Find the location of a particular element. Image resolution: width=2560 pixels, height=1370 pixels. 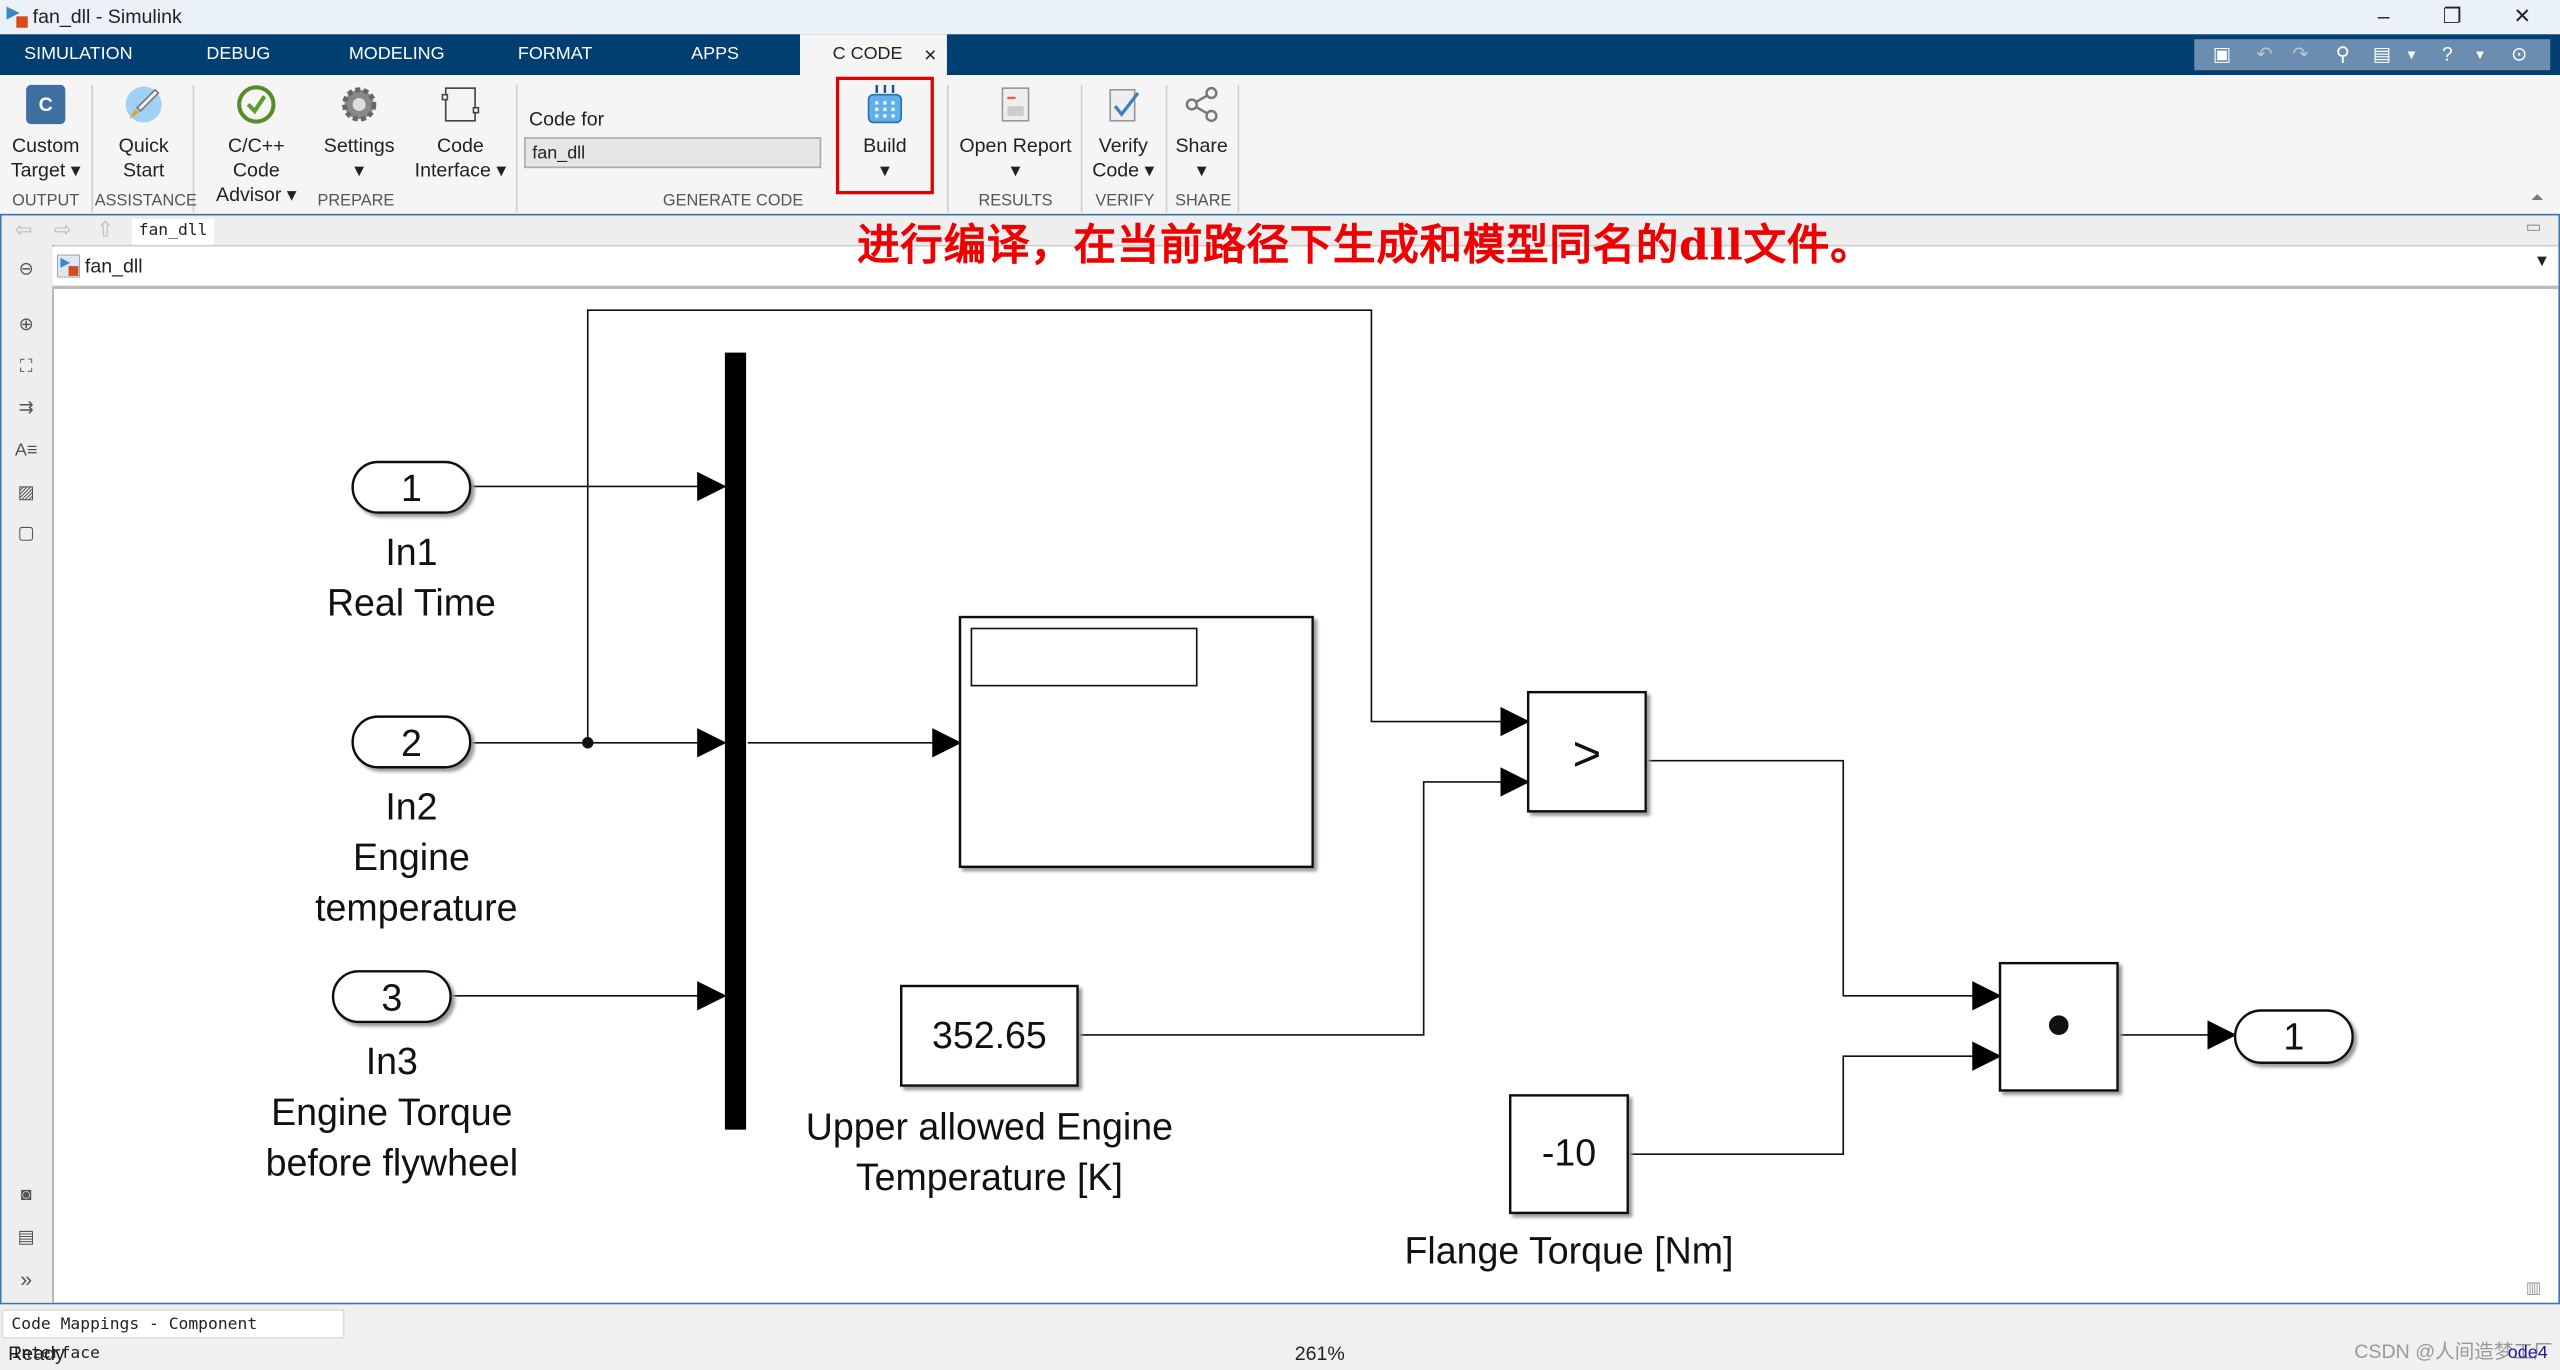

subsystem-block is located at coordinates (1136, 742).